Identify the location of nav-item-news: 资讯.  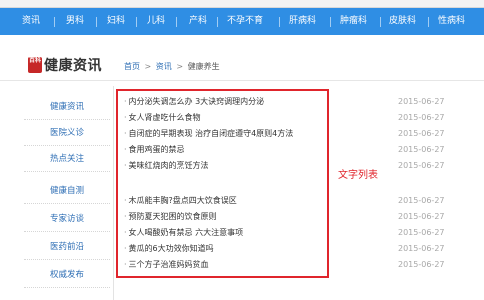
(31, 21).